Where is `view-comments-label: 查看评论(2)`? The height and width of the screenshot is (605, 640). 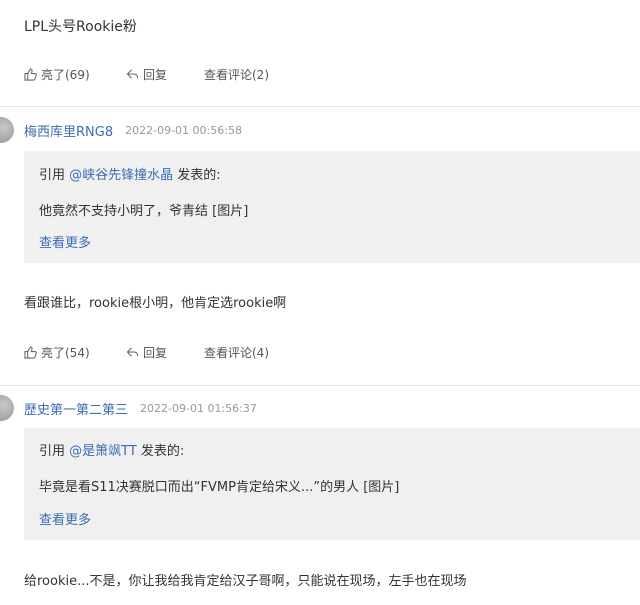
view-comments-label: 查看评论(2) is located at coordinates (236, 74).